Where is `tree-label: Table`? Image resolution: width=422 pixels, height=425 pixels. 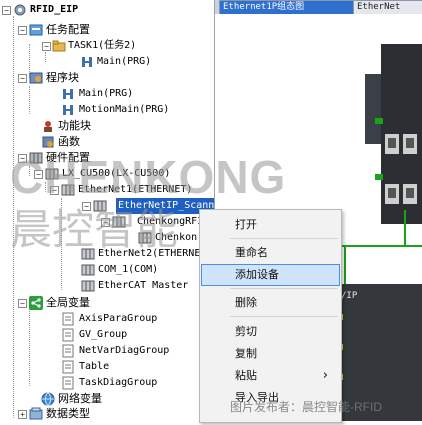
tree-label: Table is located at coordinates (94, 366).